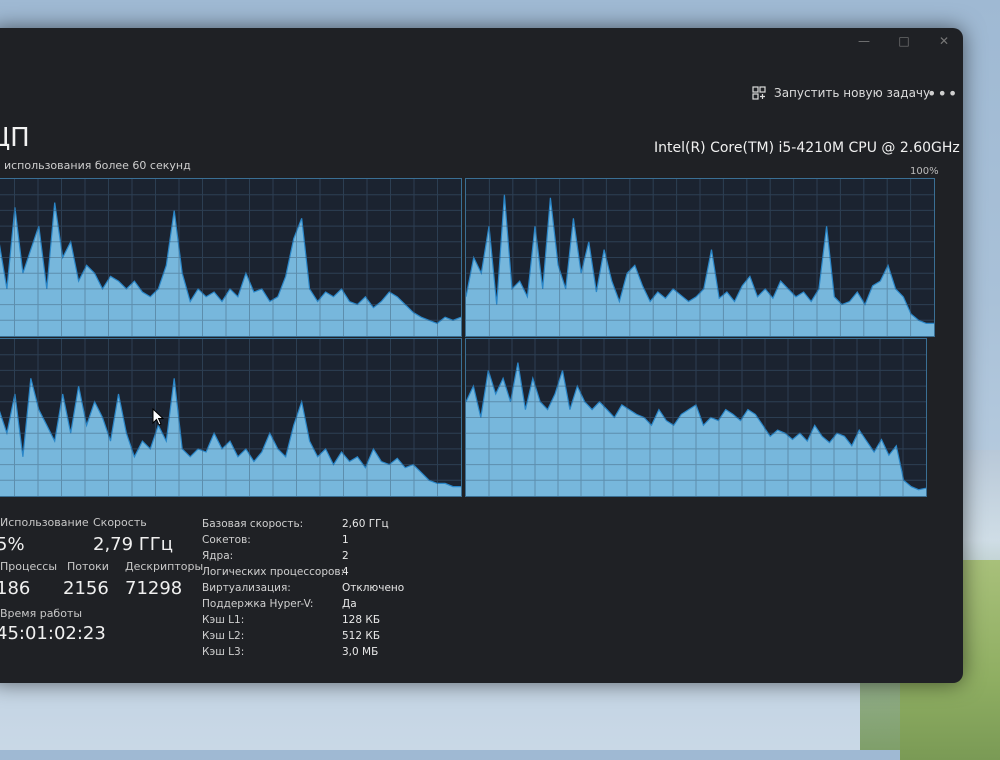 The height and width of the screenshot is (760, 1000). Describe the element at coordinates (41, 613) in the screenshot. I see `uptime-label: Время работы` at that location.